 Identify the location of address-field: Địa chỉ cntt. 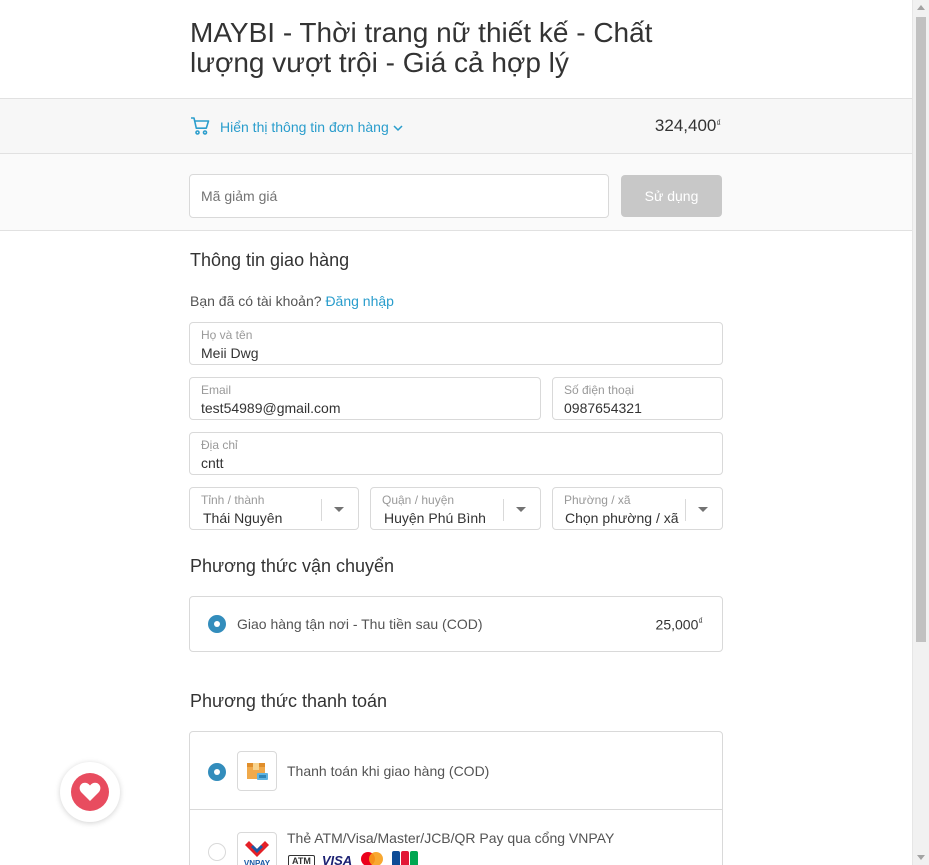
(456, 453).